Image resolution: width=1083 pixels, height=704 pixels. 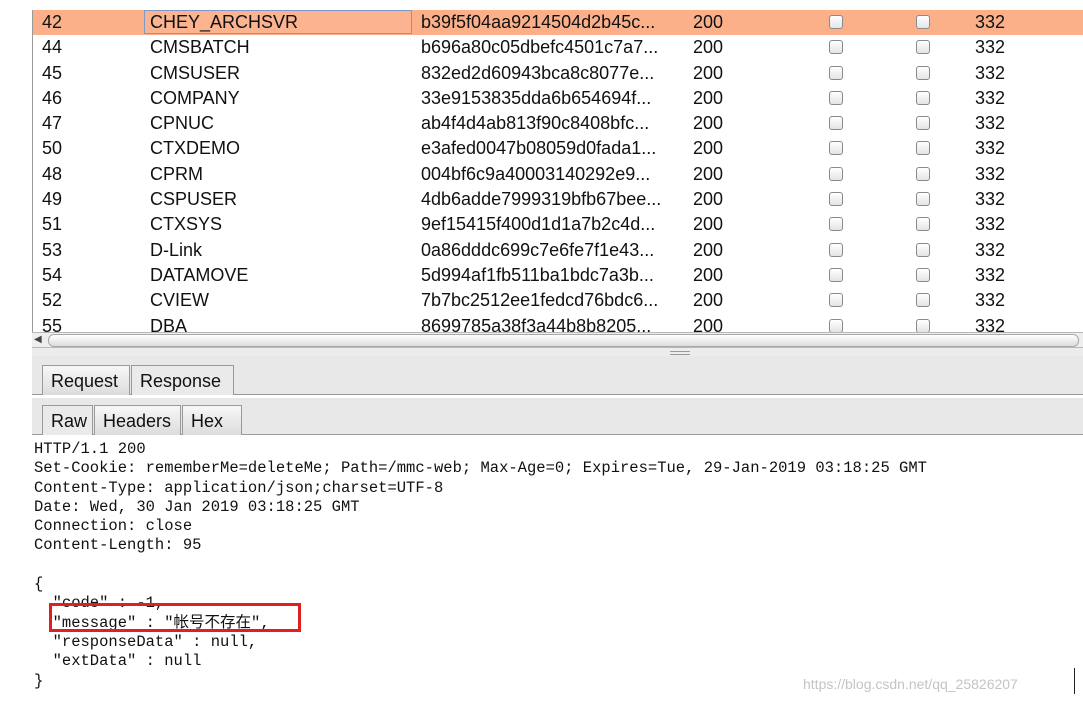 What do you see at coordinates (558, 98) in the screenshot?
I see `table-row: 46 COMPANY 33e9153835dda6b654694f... 200 332` at bounding box center [558, 98].